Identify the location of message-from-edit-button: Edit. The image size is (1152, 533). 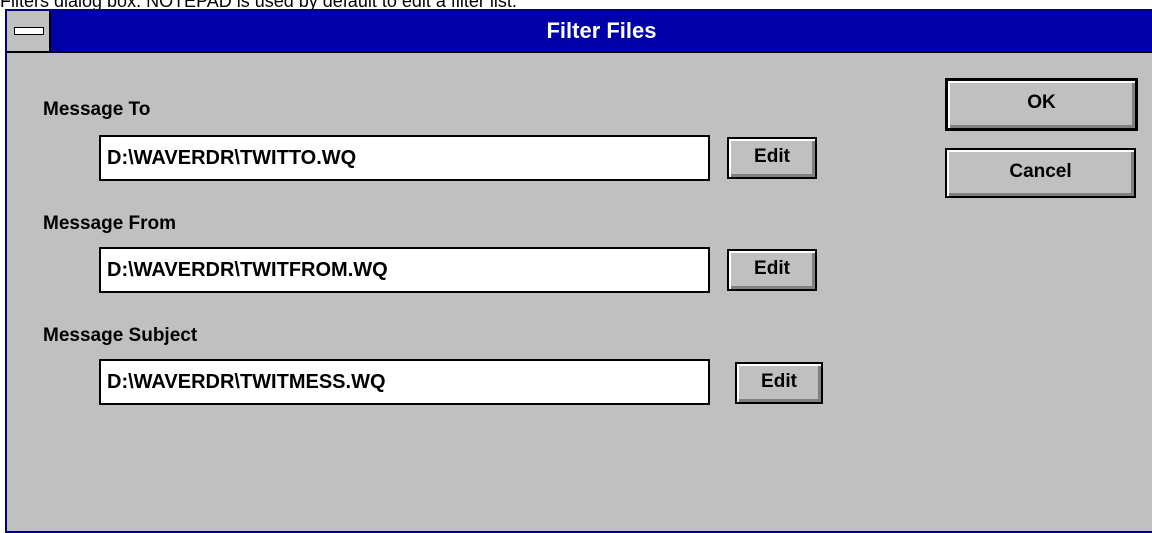
(772, 270).